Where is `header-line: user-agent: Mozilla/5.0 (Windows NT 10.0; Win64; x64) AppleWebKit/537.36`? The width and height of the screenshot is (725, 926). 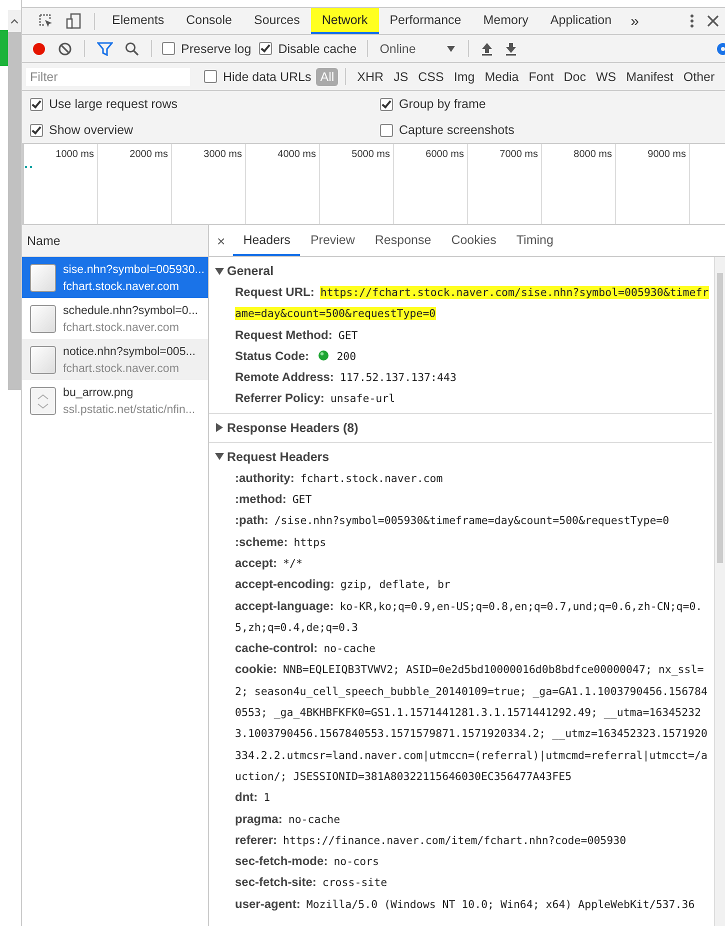
header-line: user-agent: Mozilla/5.0 (Windows NT 10.0; Win64; x64) AppleWebKit/537.36 is located at coordinates (465, 904).